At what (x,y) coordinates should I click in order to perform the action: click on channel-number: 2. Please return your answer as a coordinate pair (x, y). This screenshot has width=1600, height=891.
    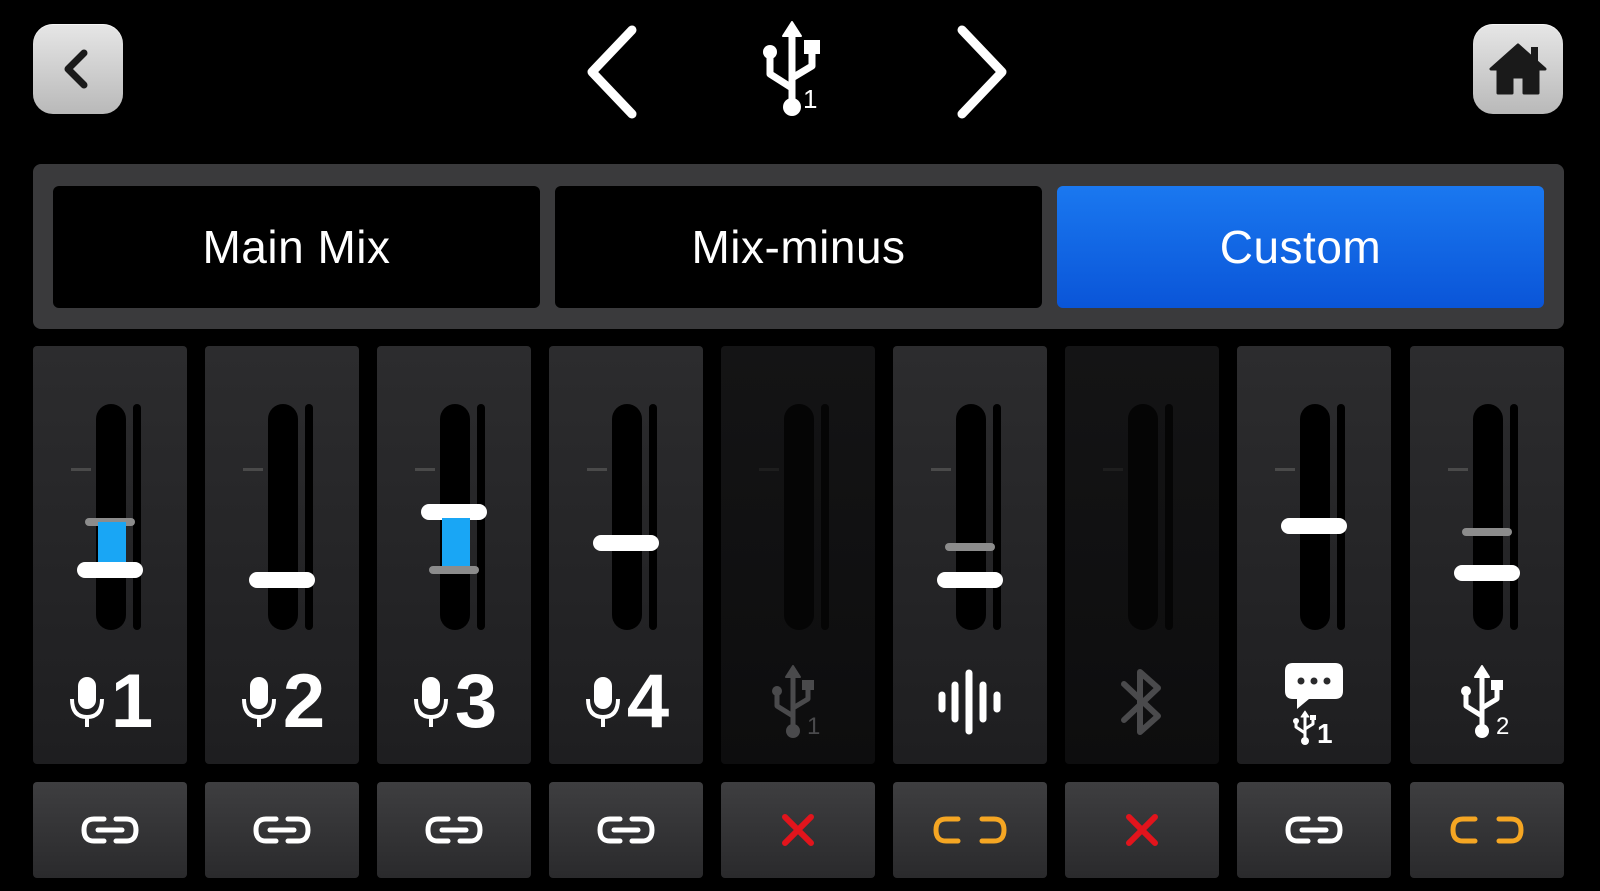
    Looking at the image, I should click on (304, 701).